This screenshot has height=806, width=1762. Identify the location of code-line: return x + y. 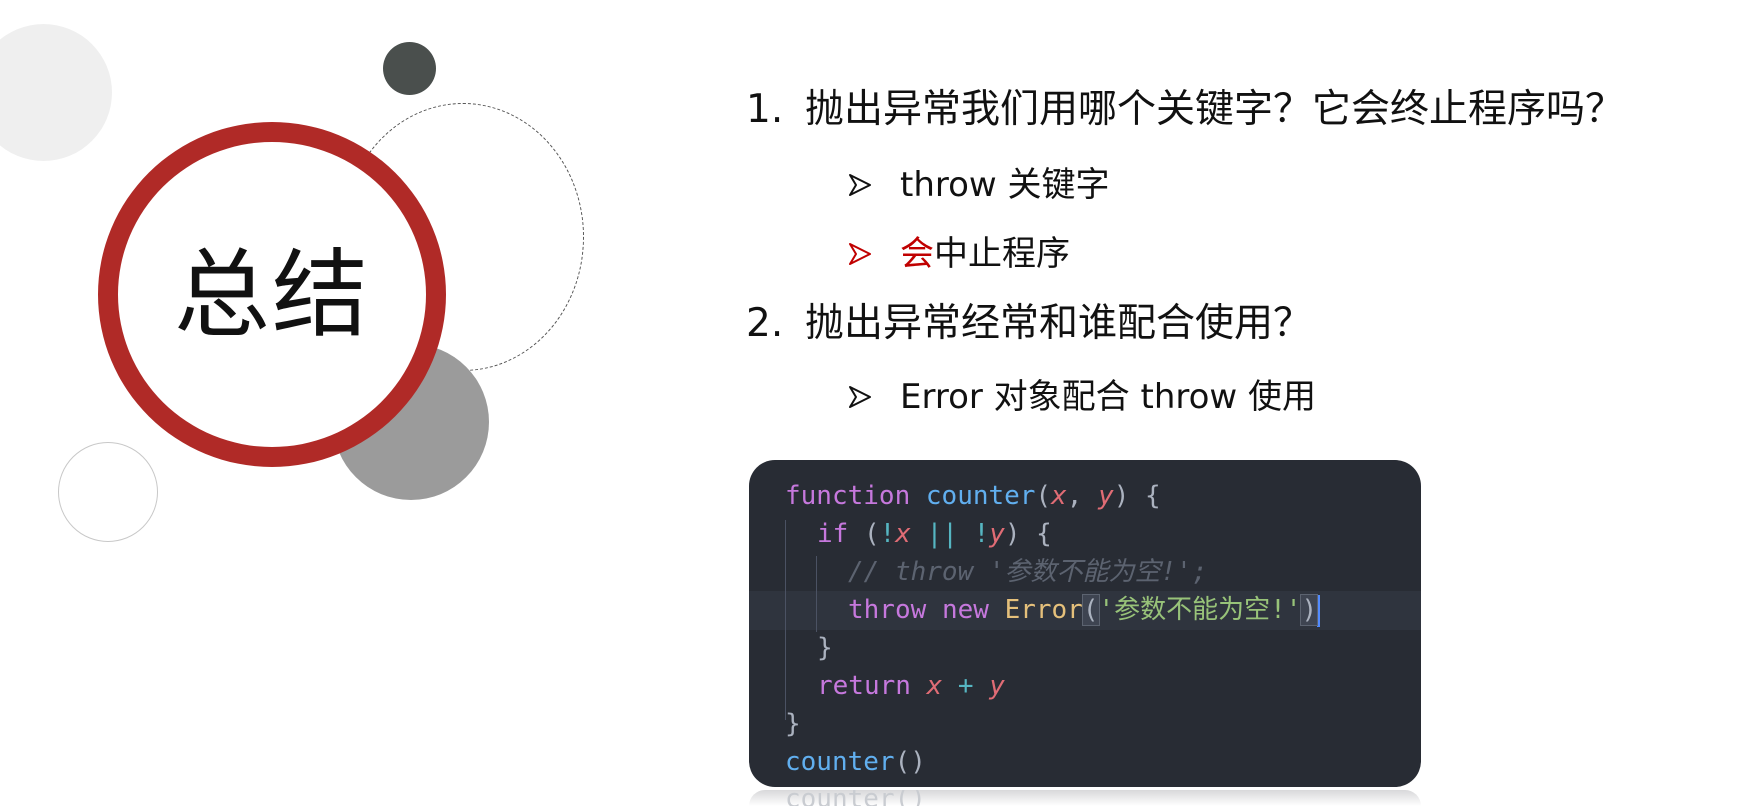
(911, 686).